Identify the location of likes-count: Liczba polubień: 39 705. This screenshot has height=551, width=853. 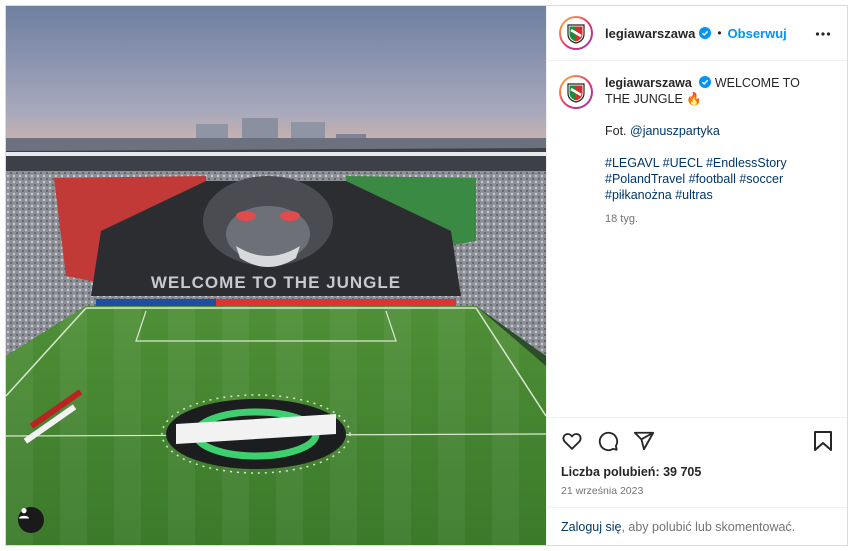
(697, 472).